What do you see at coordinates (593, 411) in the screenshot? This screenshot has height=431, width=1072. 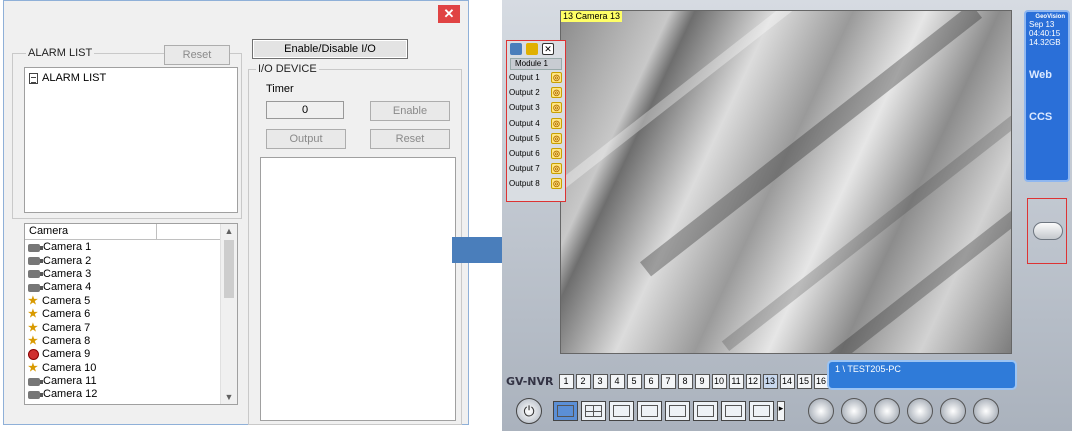 I see `layout-4-icon` at bounding box center [593, 411].